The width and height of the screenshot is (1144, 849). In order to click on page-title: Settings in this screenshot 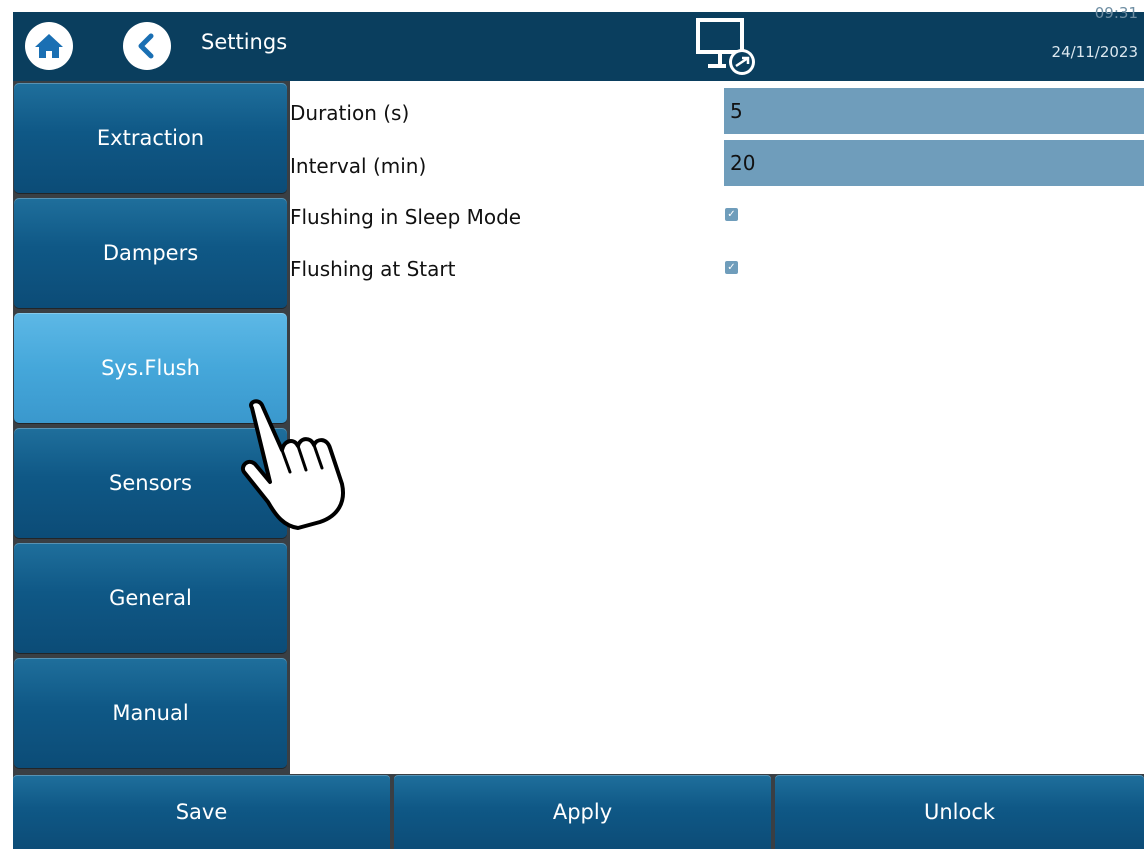, I will do `click(244, 42)`.